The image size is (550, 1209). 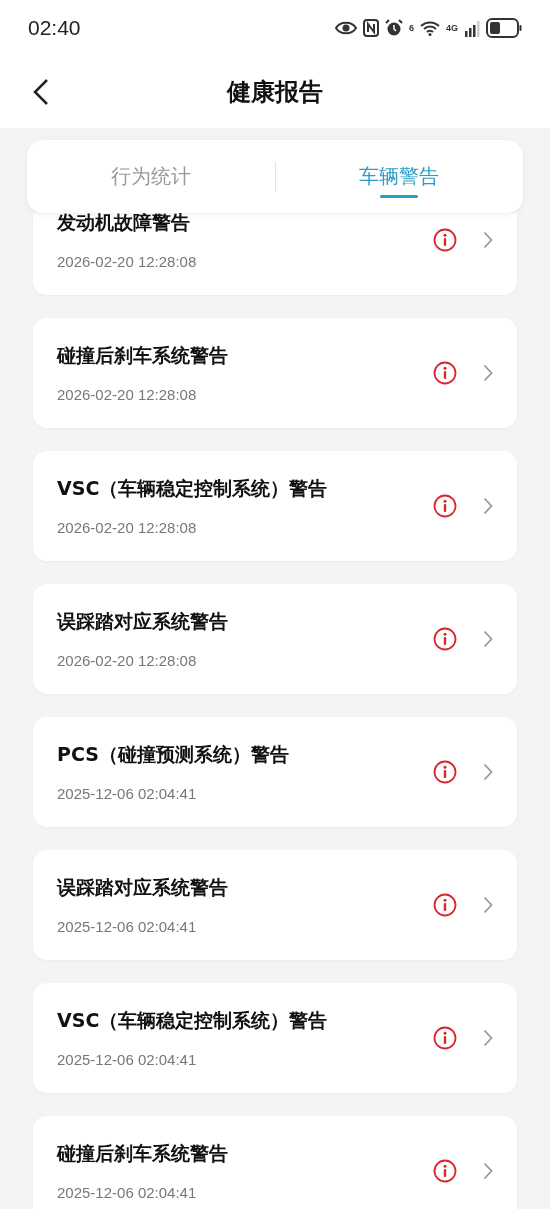 I want to click on nfc-icon, so click(x=370, y=27).